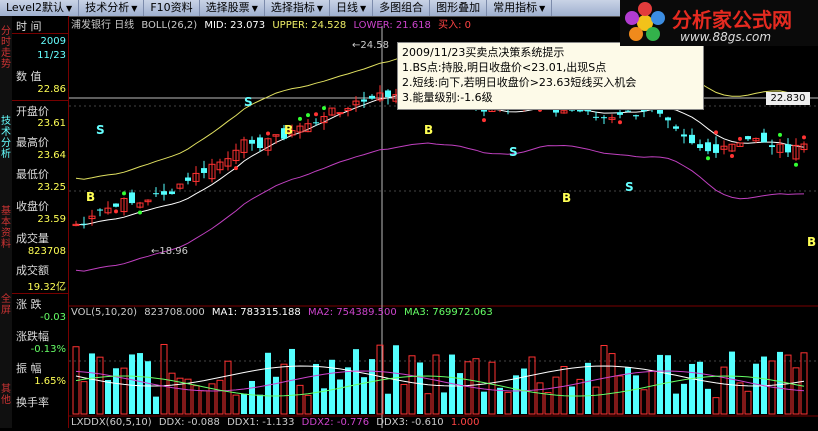 This screenshot has width=818, height=431. I want to click on date-value: 11/23, so click(51, 55).